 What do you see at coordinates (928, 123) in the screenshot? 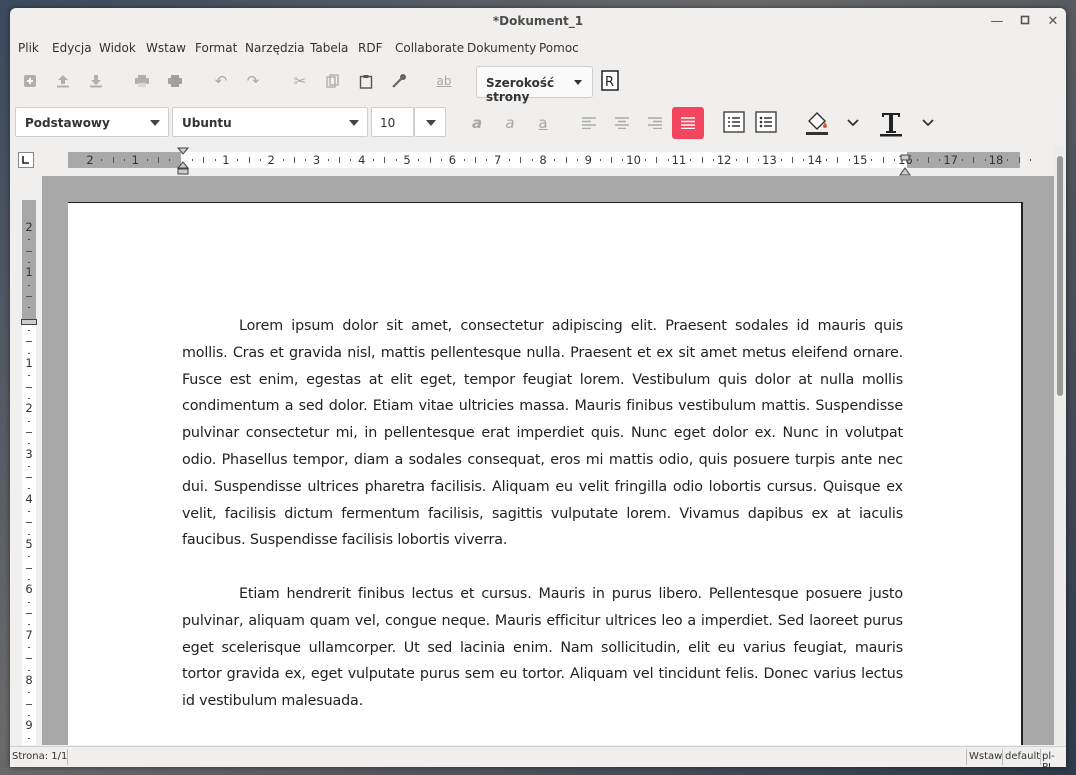
I see `font-color-chevron-down-icon` at bounding box center [928, 123].